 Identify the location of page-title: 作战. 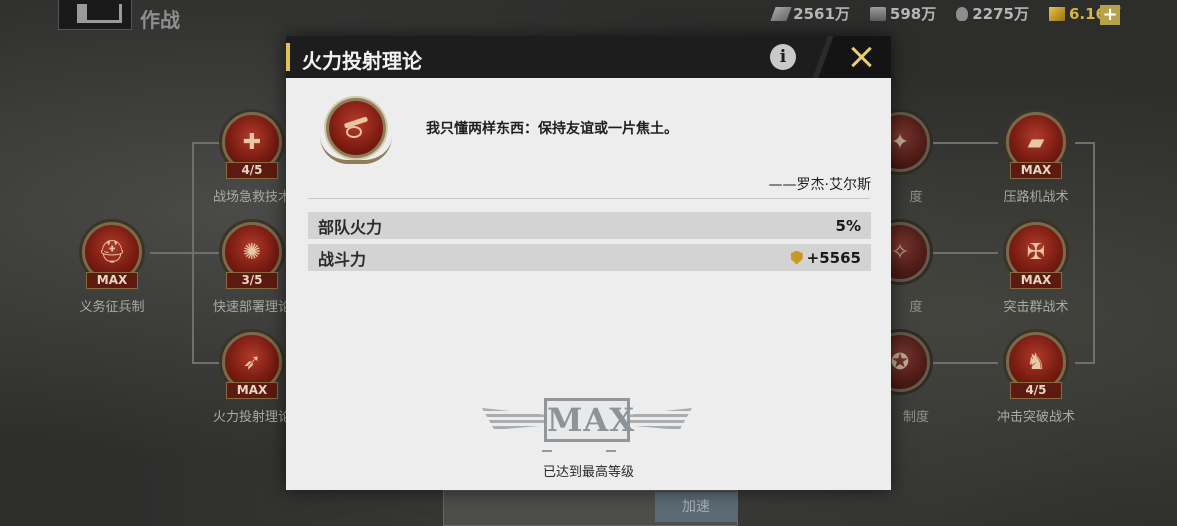
(160, 20).